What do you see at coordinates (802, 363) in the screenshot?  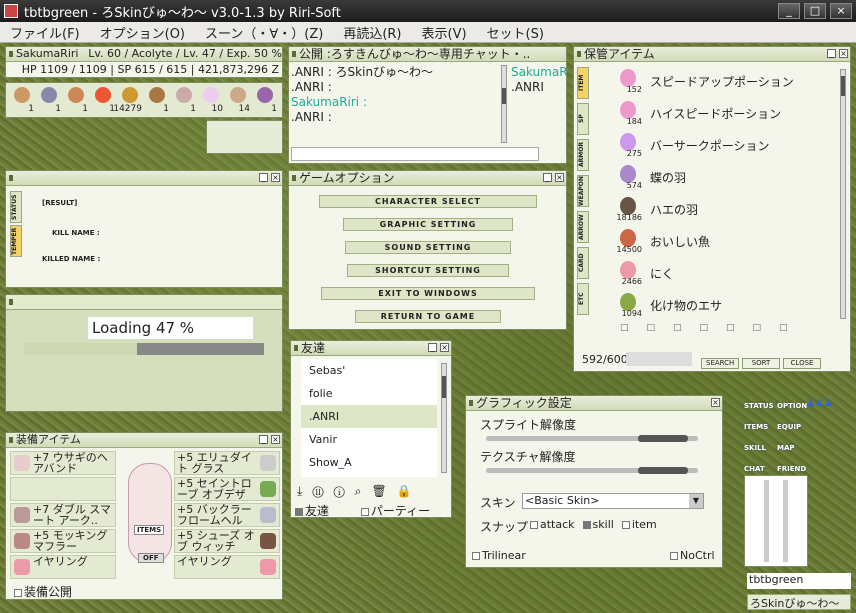 I see `storage-close-button: CLOSE` at bounding box center [802, 363].